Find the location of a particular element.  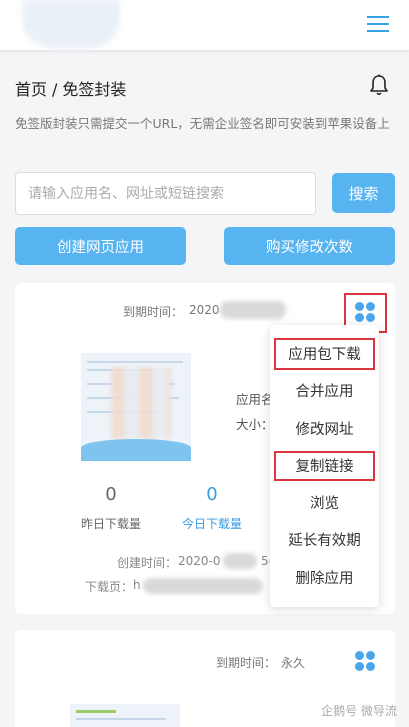

breadcrumb-home: 首页 is located at coordinates (31, 89).